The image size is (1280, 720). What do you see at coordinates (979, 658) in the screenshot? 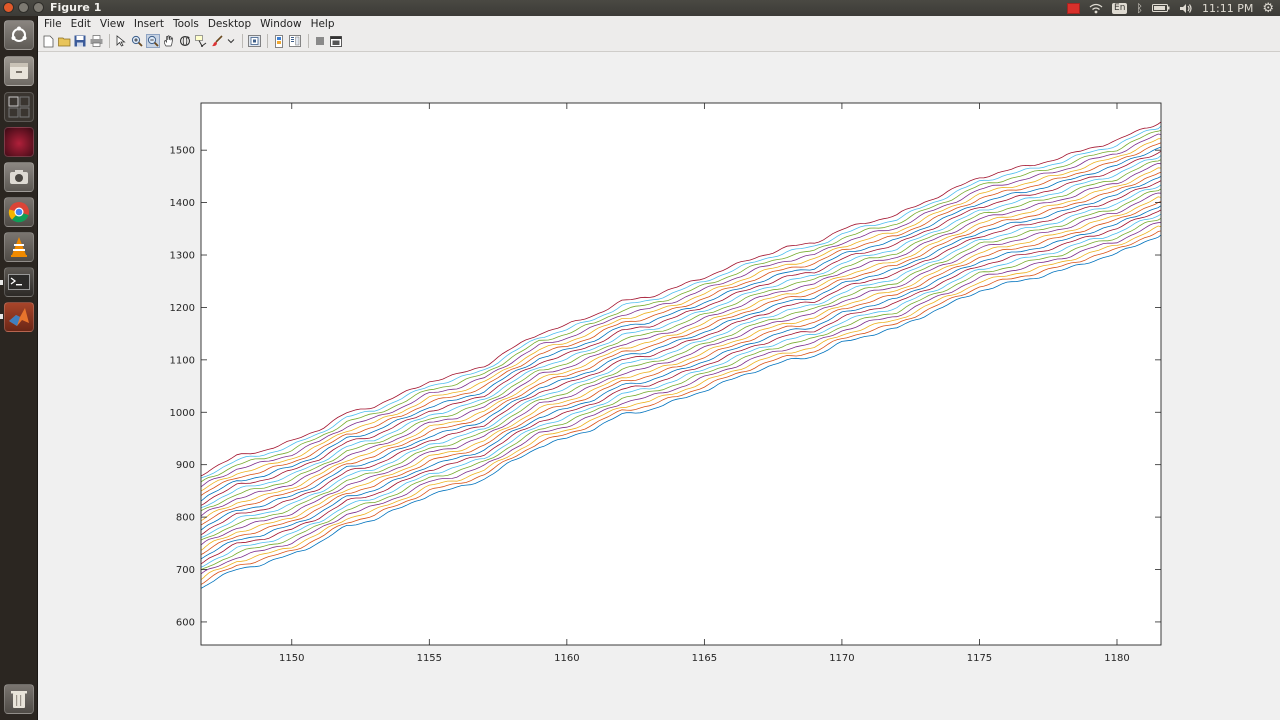
I see `x-tick-label: 1175` at bounding box center [979, 658].